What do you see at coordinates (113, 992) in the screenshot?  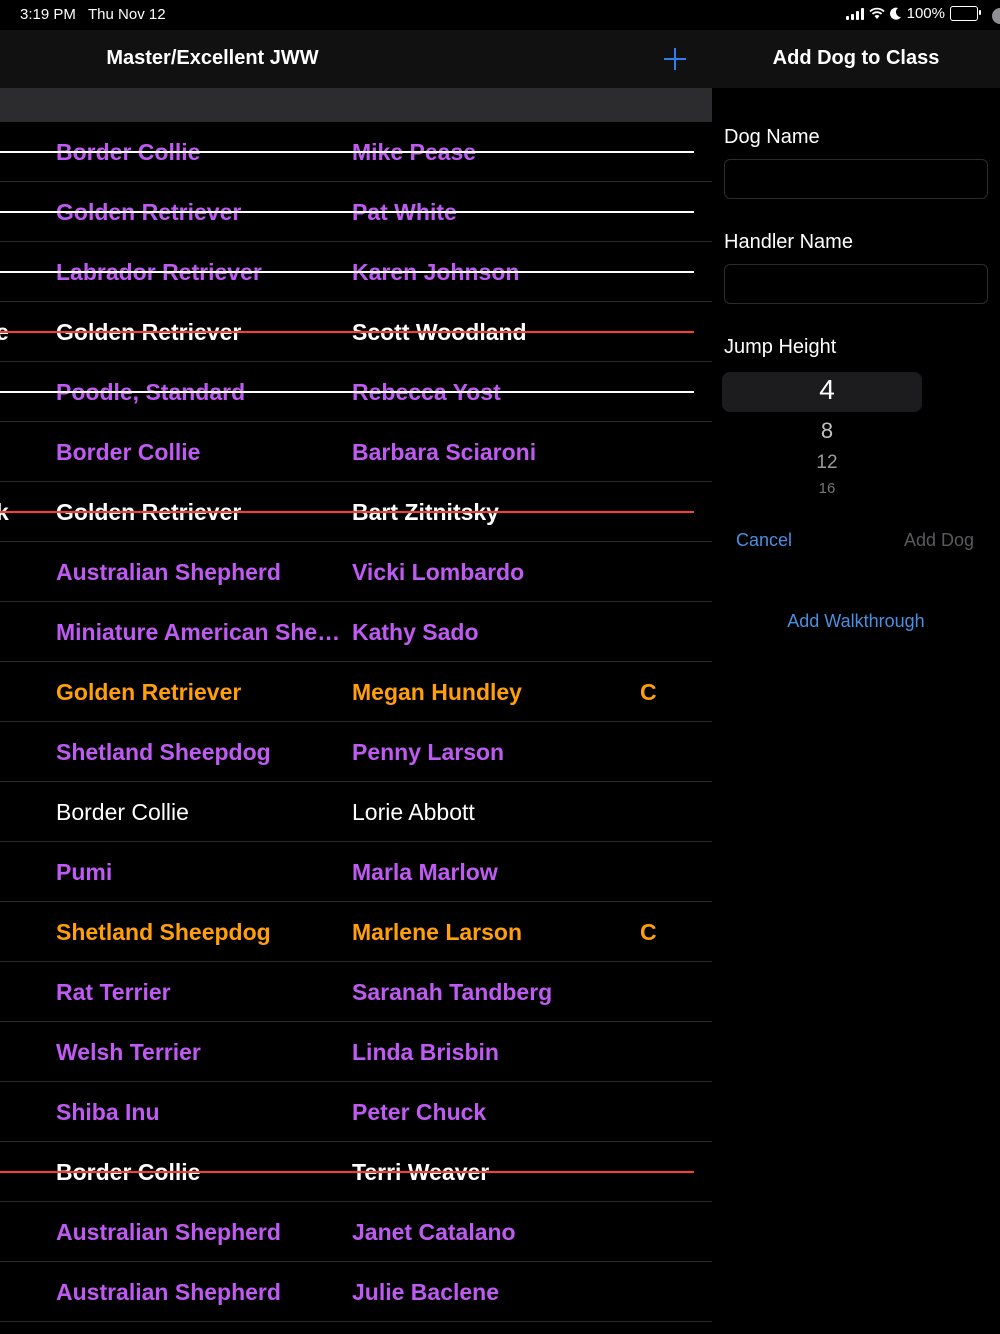 I see `breed-cell: Rat Terrier` at bounding box center [113, 992].